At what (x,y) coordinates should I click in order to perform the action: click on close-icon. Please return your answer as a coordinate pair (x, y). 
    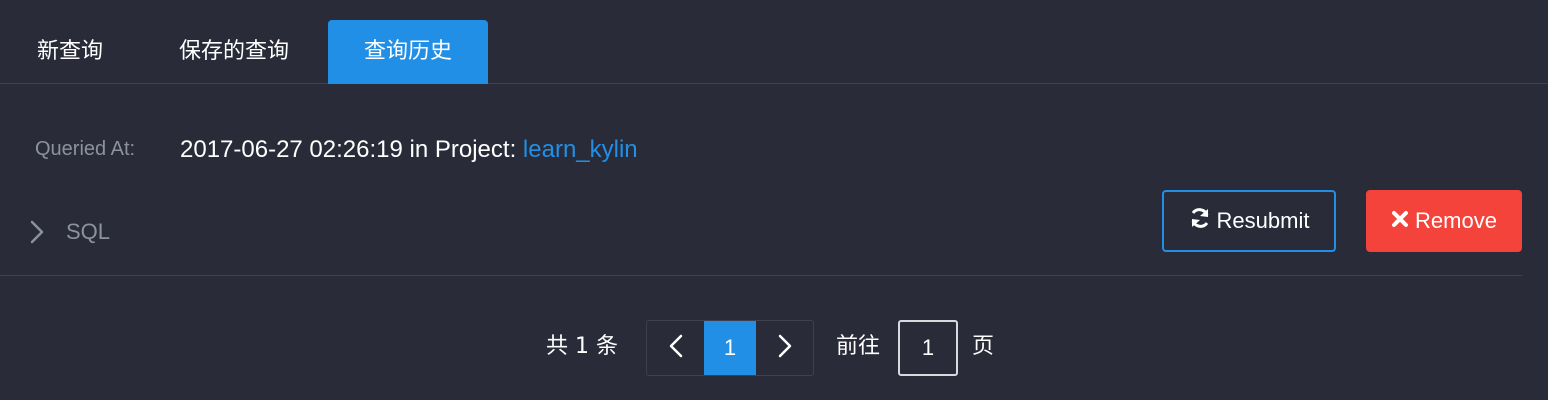
    Looking at the image, I should click on (1403, 221).